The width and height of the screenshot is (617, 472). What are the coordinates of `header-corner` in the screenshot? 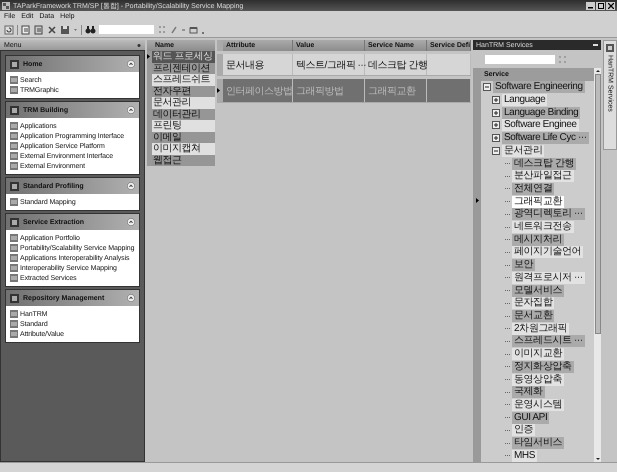 It's located at (220, 45).